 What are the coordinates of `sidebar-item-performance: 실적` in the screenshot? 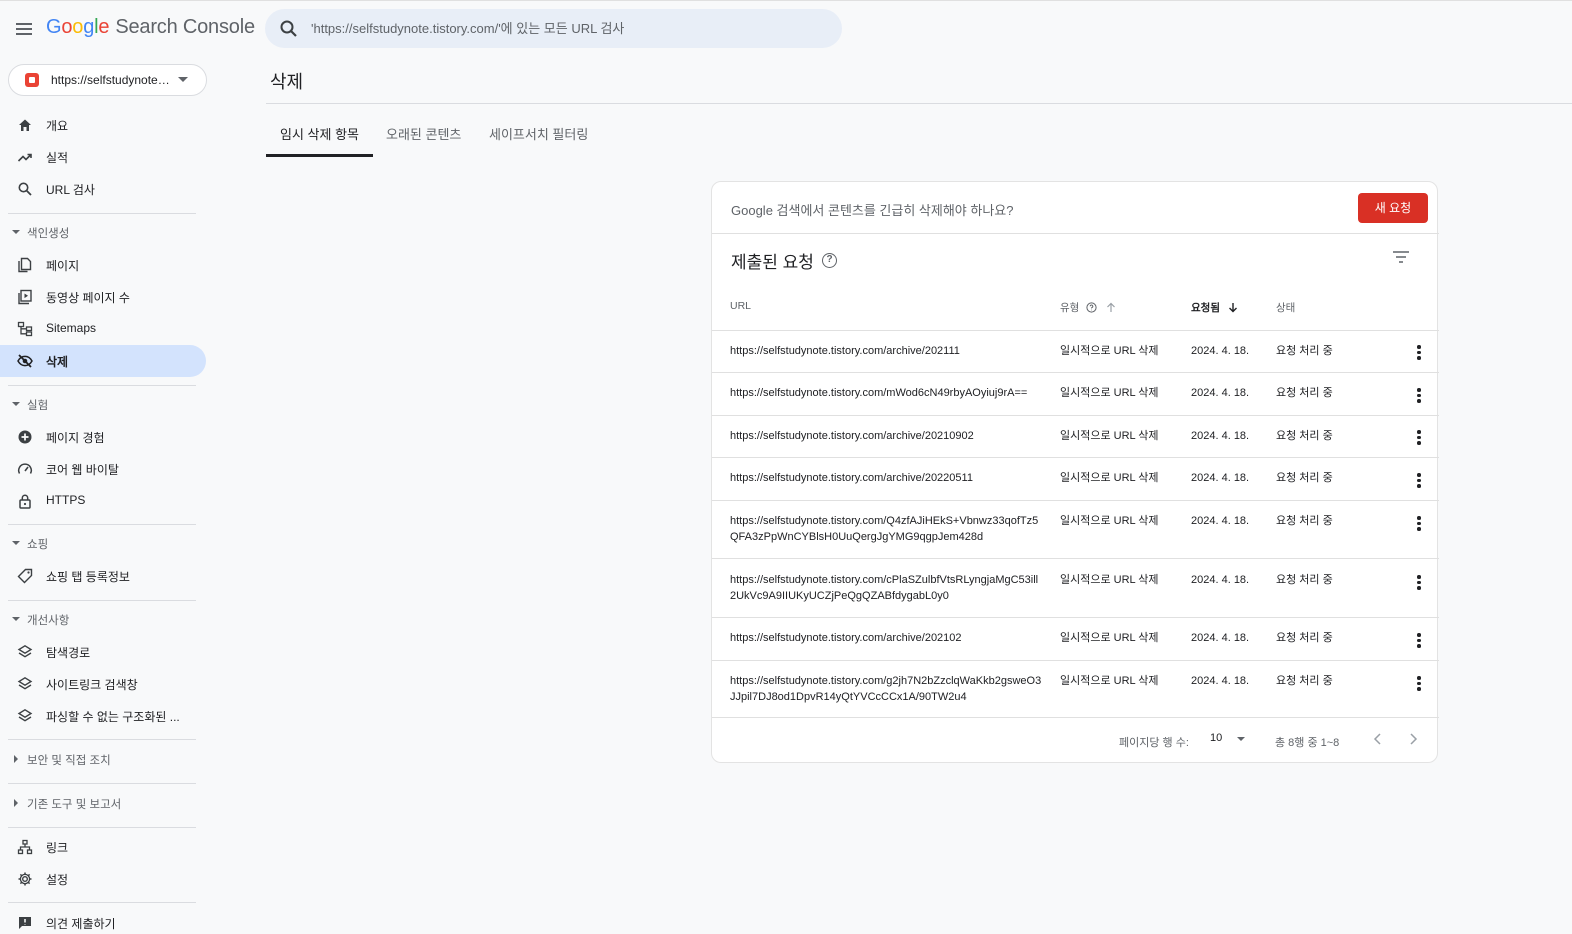 It's located at (103, 157).